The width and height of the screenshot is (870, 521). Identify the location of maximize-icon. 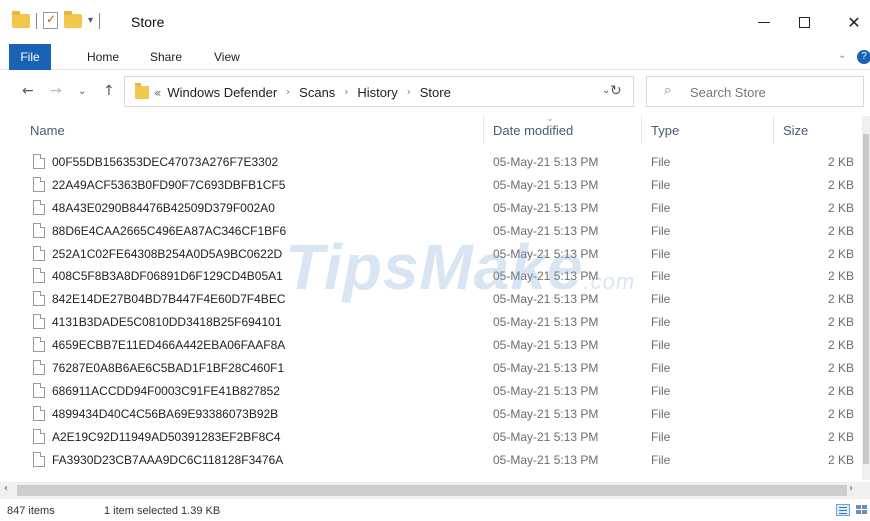
(804, 22).